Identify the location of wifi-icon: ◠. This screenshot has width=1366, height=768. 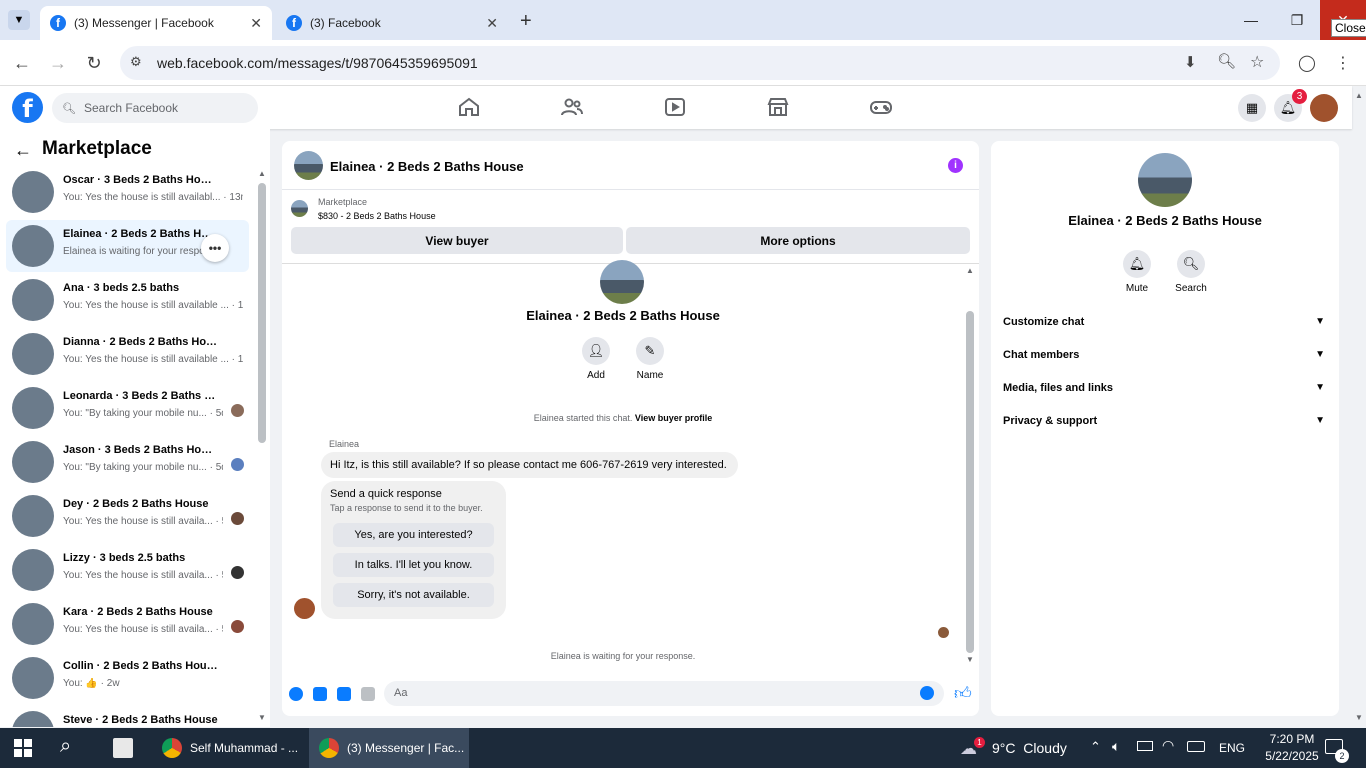
(1168, 745).